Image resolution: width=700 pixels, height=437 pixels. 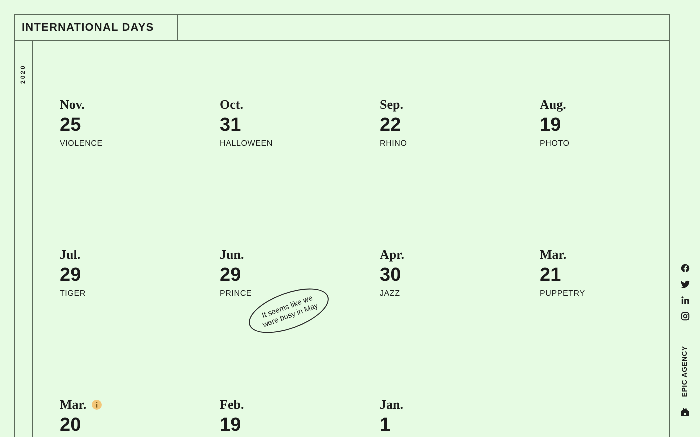 What do you see at coordinates (392, 105) in the screenshot?
I see `month-label: Sep.` at bounding box center [392, 105].